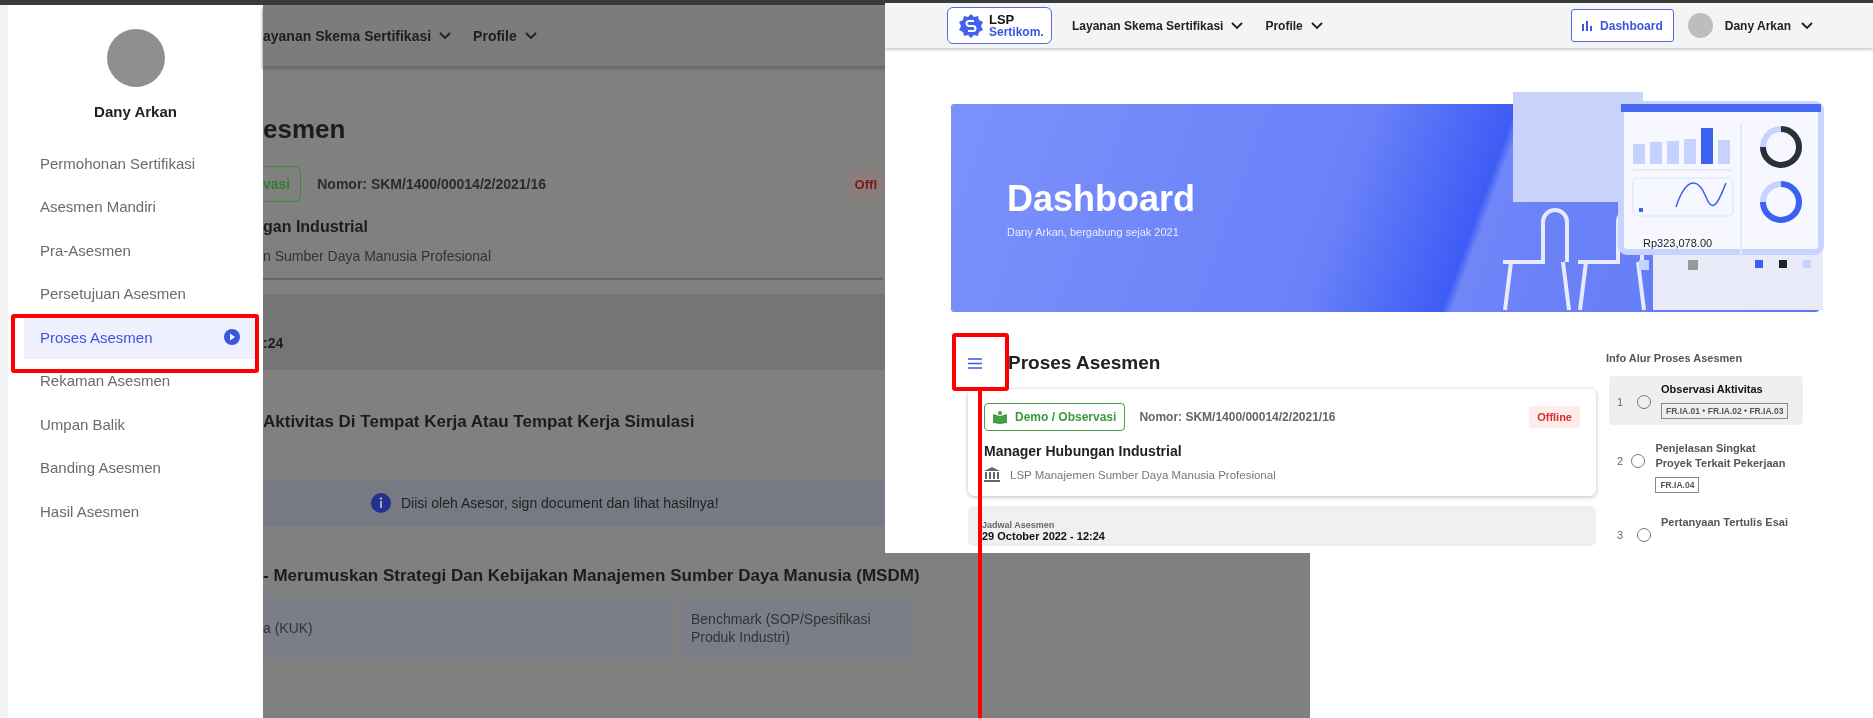 The width and height of the screenshot is (1873, 718). What do you see at coordinates (140, 380) in the screenshot?
I see `sidebar-item: Rekaman Asesmen` at bounding box center [140, 380].